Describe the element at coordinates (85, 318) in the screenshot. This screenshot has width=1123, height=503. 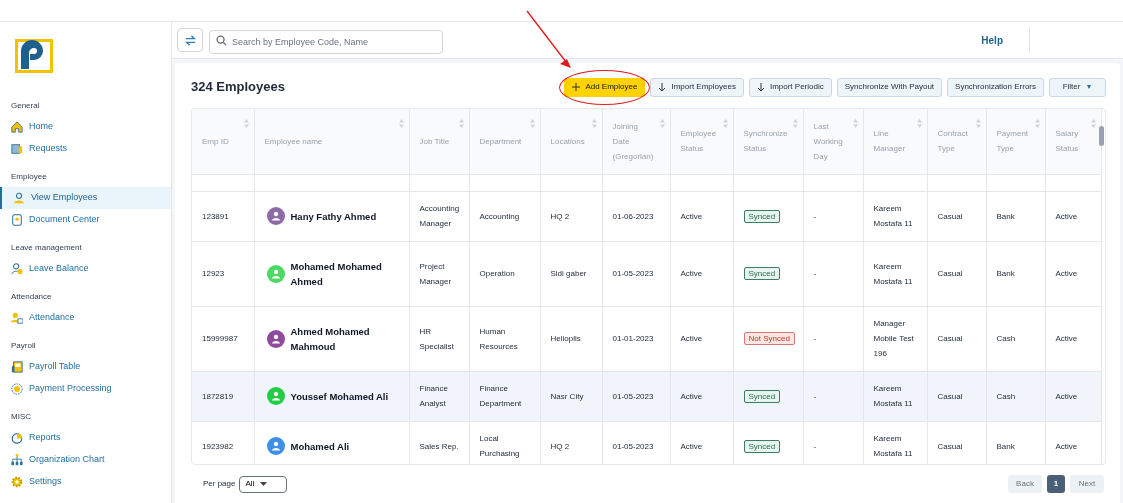
I see `sidebar-item: Attendance` at that location.